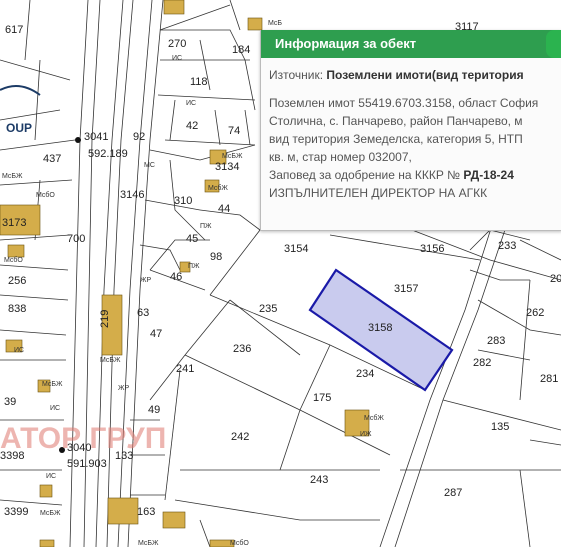 This screenshot has height=547, width=561. What do you see at coordinates (76, 239) in the screenshot?
I see `parcel-label: 700` at bounding box center [76, 239].